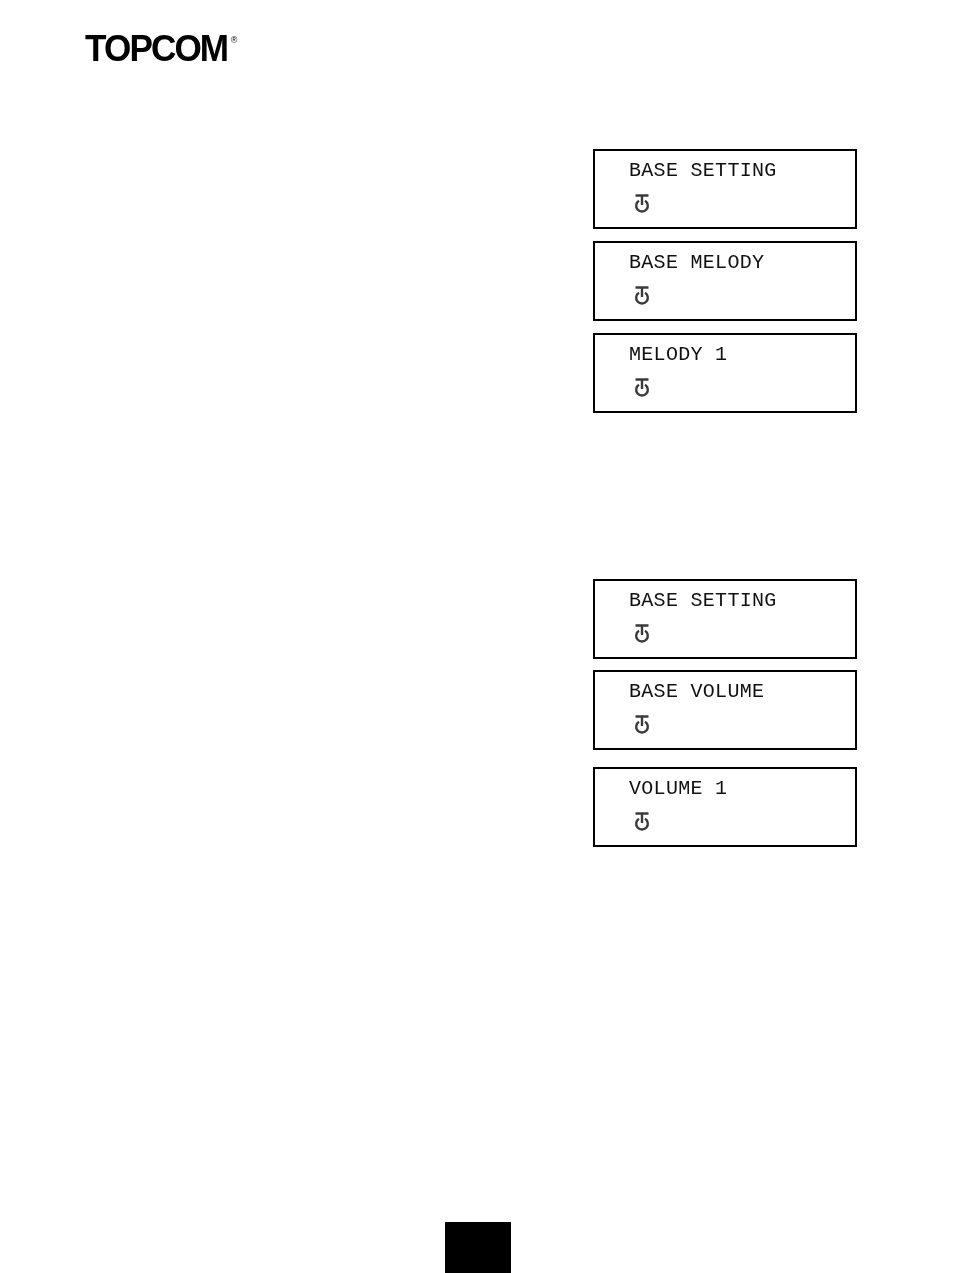 The height and width of the screenshot is (1273, 954). What do you see at coordinates (678, 355) in the screenshot?
I see `lcd-text: MELODY 1` at bounding box center [678, 355].